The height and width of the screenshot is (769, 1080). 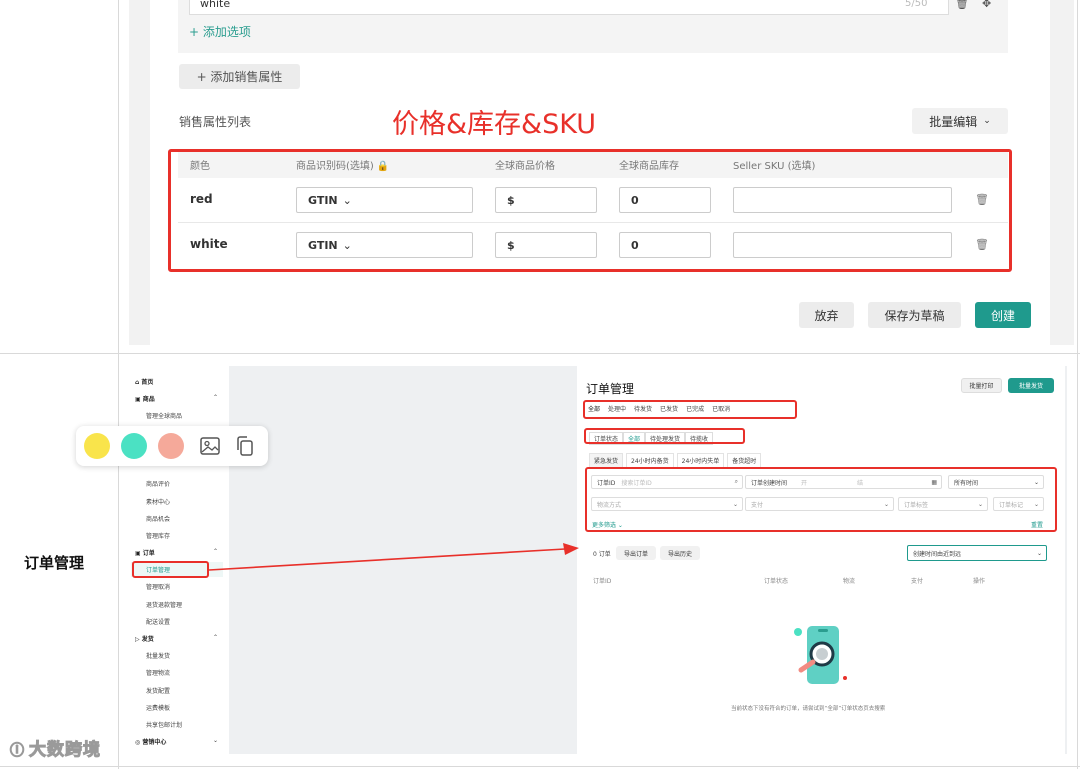 I want to click on export-history-label: 导出历史, so click(x=679, y=554).